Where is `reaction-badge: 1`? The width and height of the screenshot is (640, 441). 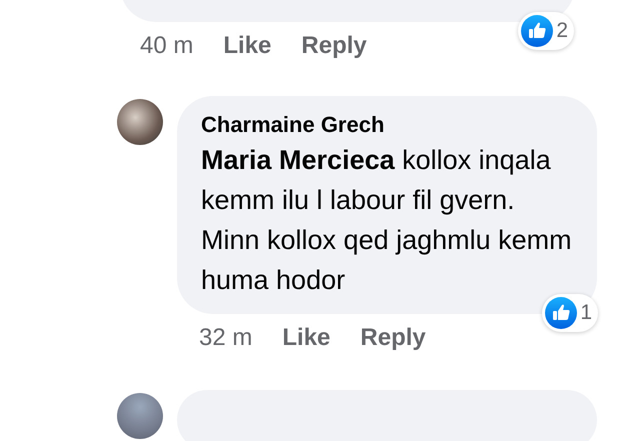 reaction-badge: 1 is located at coordinates (570, 313).